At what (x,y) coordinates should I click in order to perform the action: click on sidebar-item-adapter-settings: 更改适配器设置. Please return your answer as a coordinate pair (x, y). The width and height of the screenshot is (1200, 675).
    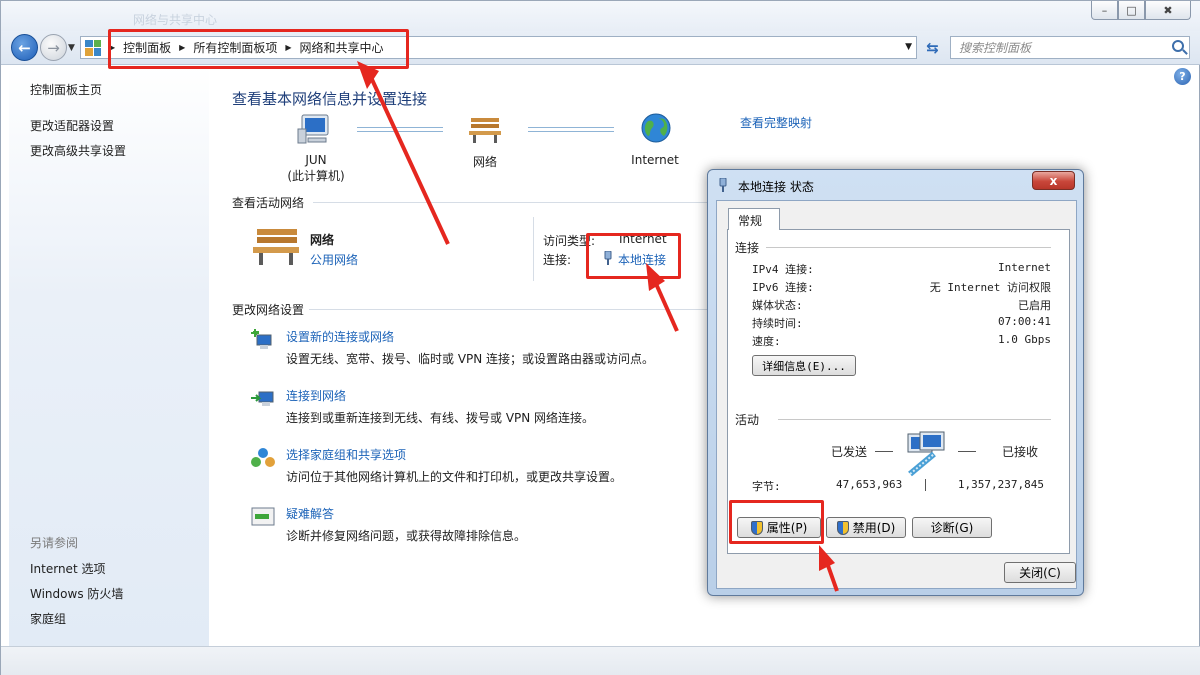
    Looking at the image, I should click on (72, 125).